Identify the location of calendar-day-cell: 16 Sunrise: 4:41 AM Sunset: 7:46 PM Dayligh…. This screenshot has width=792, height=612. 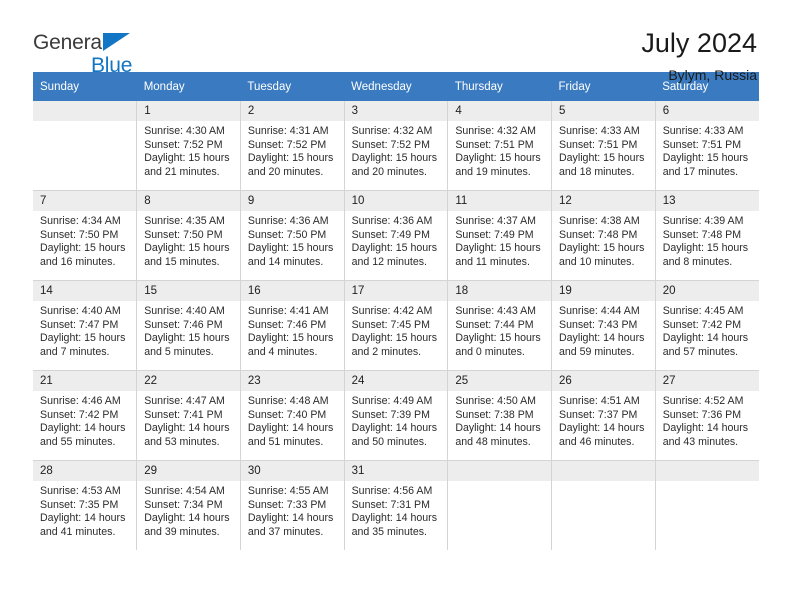
(292, 325).